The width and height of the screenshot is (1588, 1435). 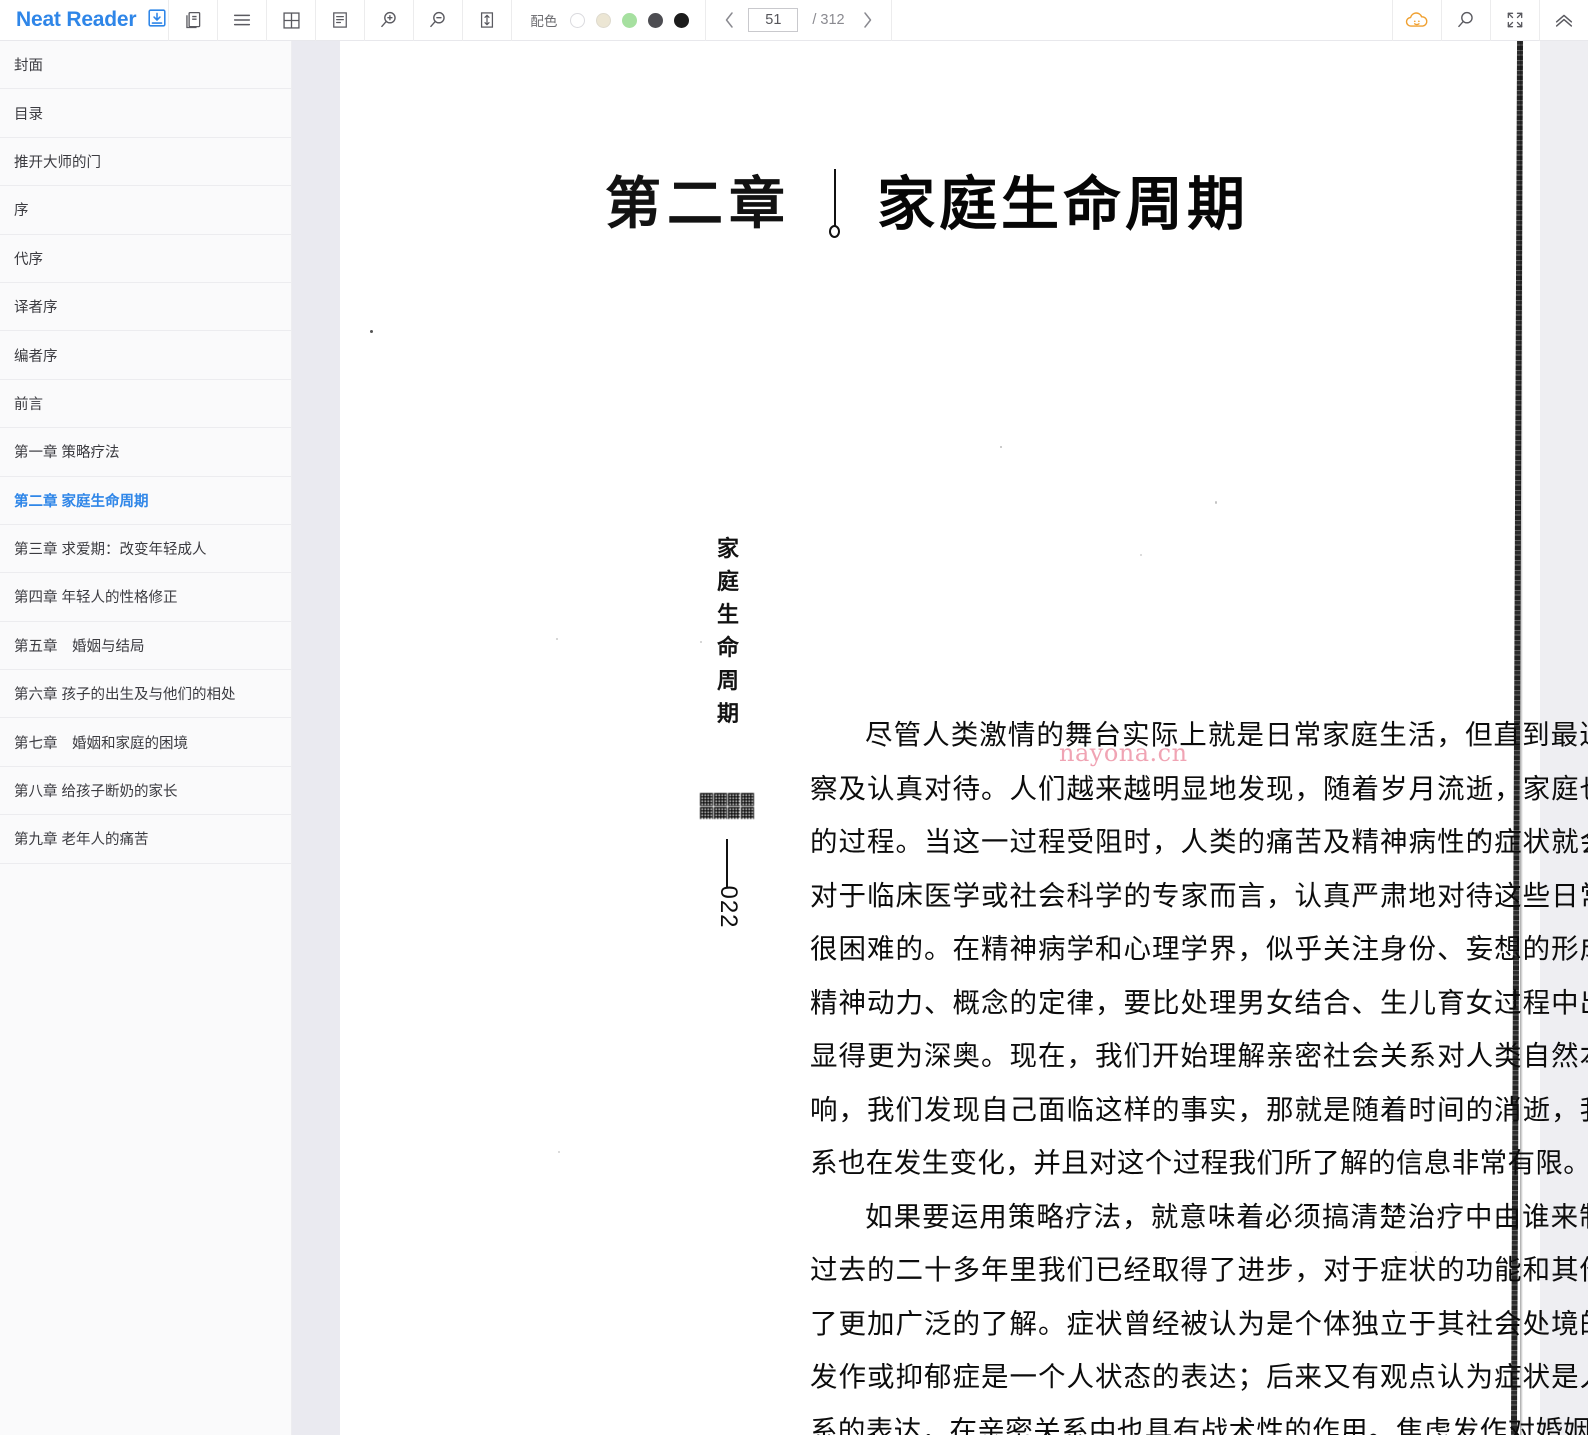 I want to click on color-scheme-group: 配色, so click(x=608, y=20).